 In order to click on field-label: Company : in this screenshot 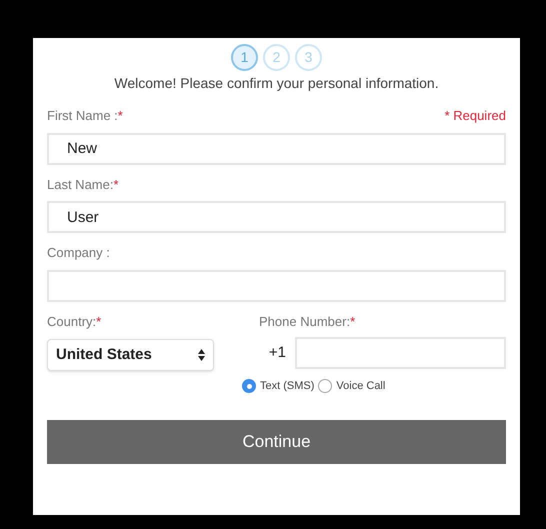, I will do `click(78, 253)`.